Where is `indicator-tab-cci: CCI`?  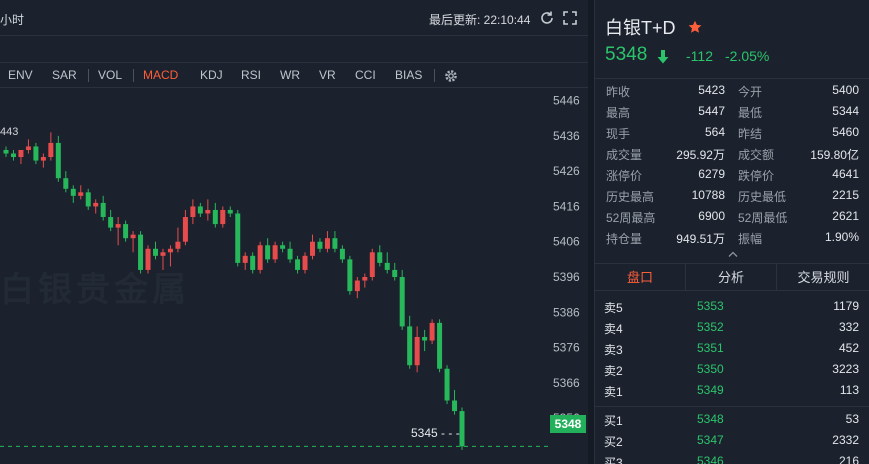
indicator-tab-cci: CCI is located at coordinates (365, 75).